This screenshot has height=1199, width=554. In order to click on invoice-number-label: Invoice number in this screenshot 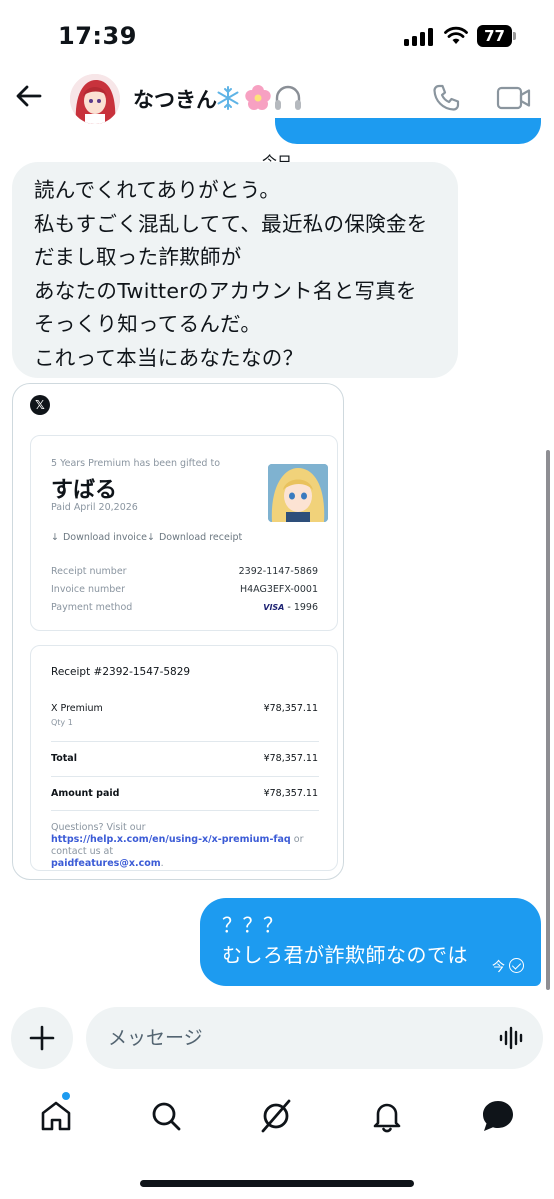, I will do `click(88, 589)`.